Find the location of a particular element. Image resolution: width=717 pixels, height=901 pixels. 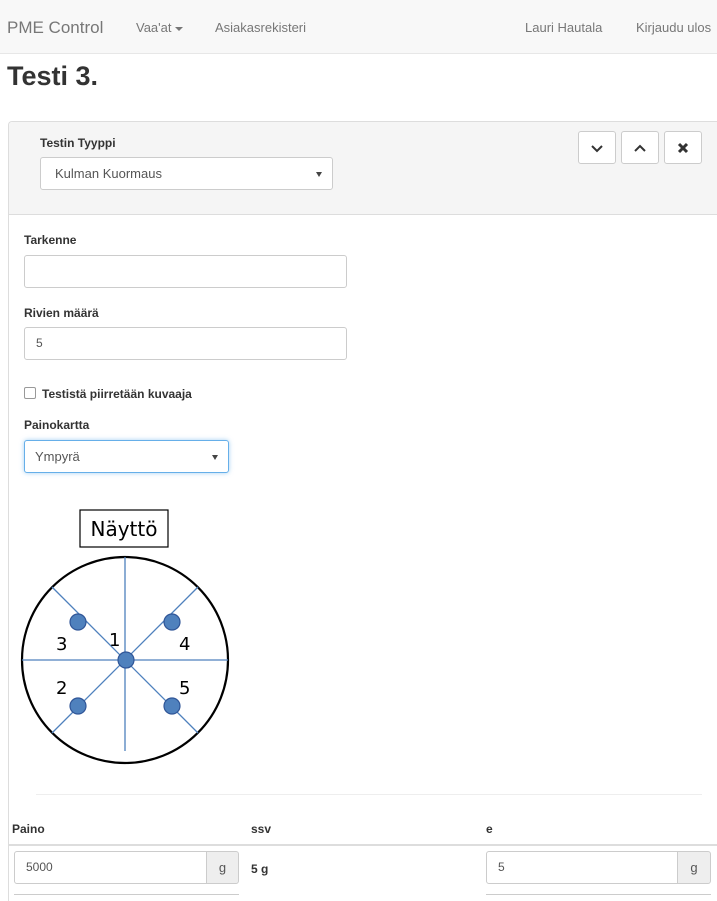

refinement-input is located at coordinates (185, 271).